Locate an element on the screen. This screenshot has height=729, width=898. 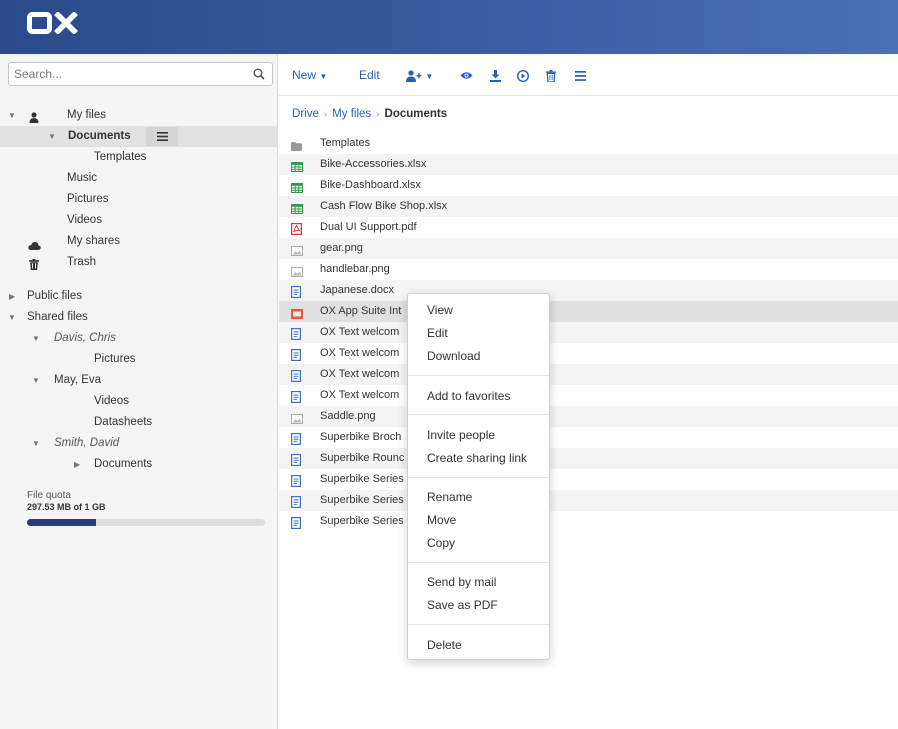
file-row: Superbike Broch is located at coordinates (588, 437).